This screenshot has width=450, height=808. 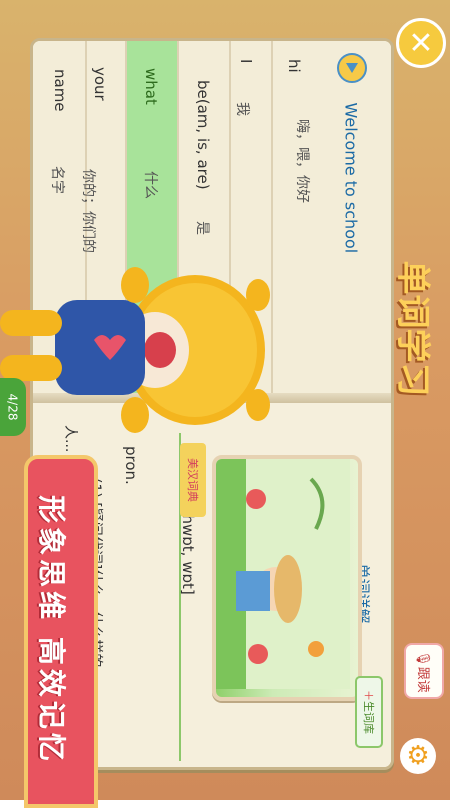 I want to click on progress-label: 4/28, so click(x=12, y=407).